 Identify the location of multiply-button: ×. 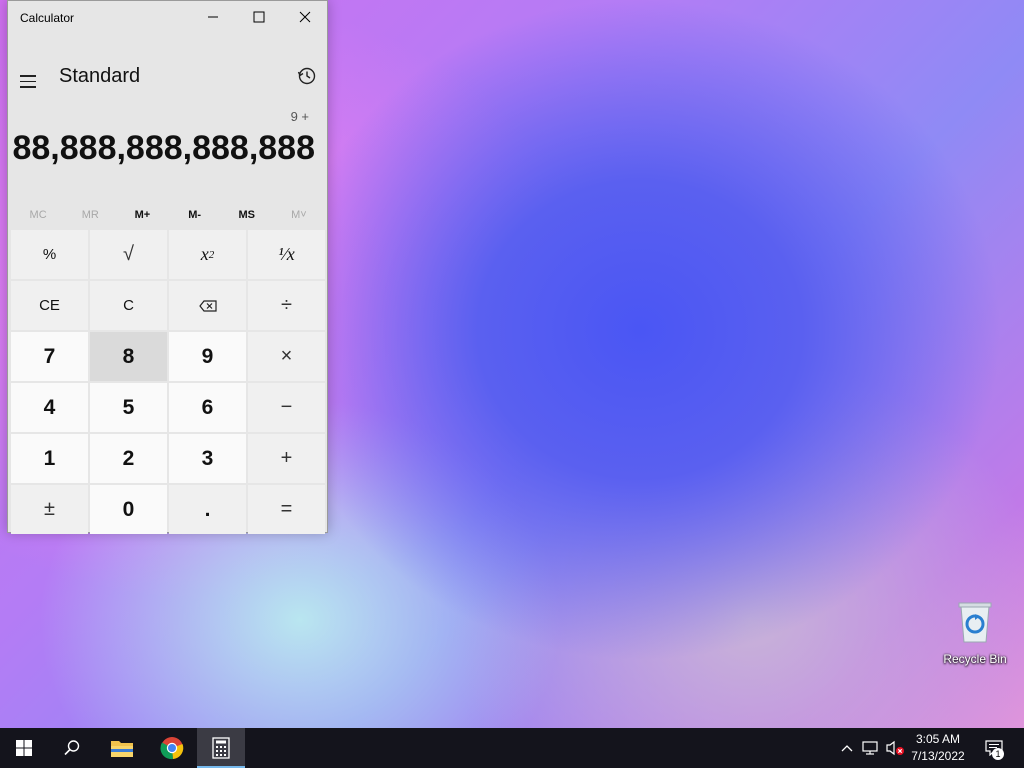
(286, 356).